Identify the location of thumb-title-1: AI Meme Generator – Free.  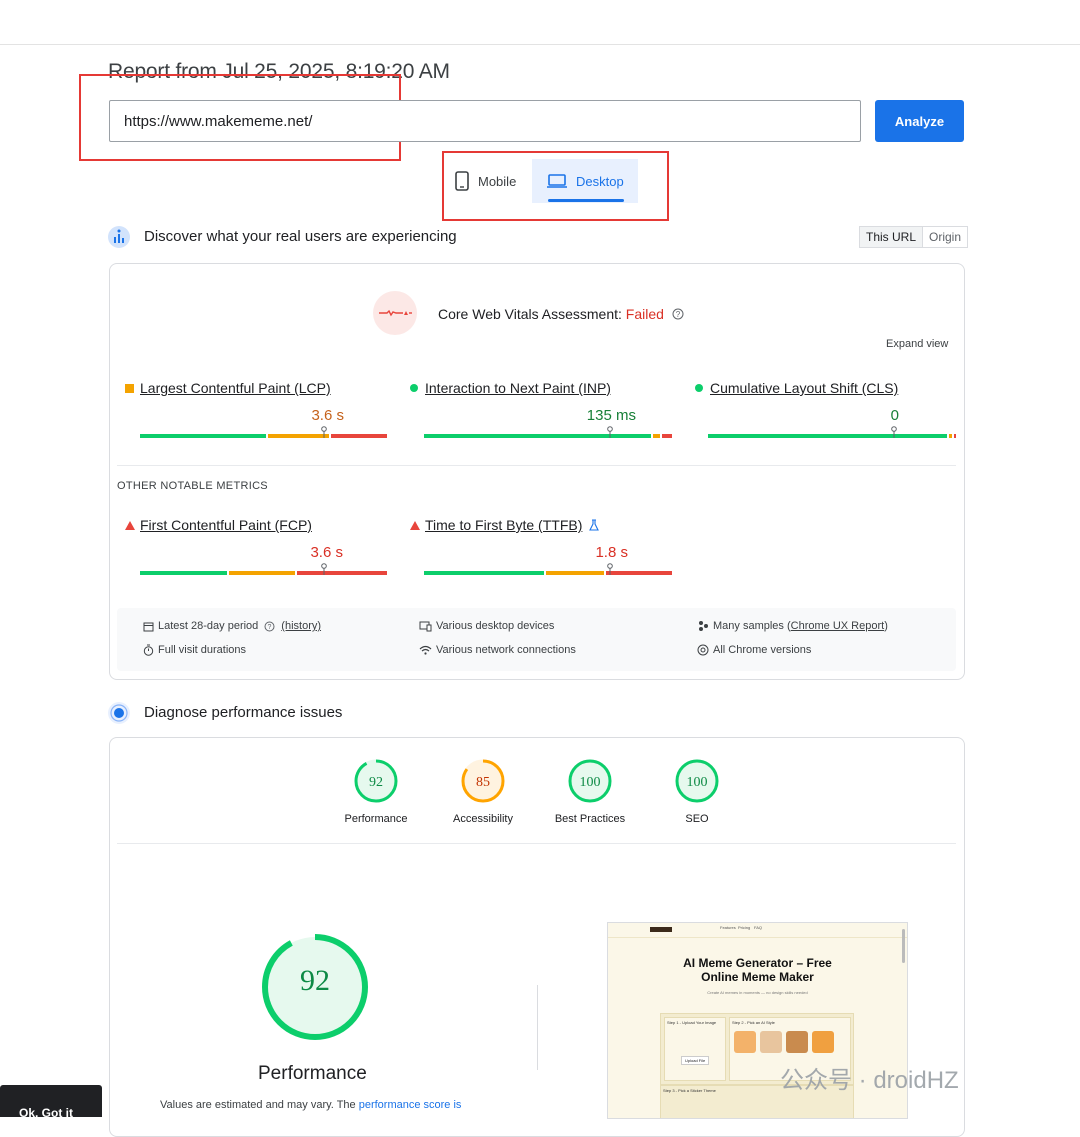
(757, 963).